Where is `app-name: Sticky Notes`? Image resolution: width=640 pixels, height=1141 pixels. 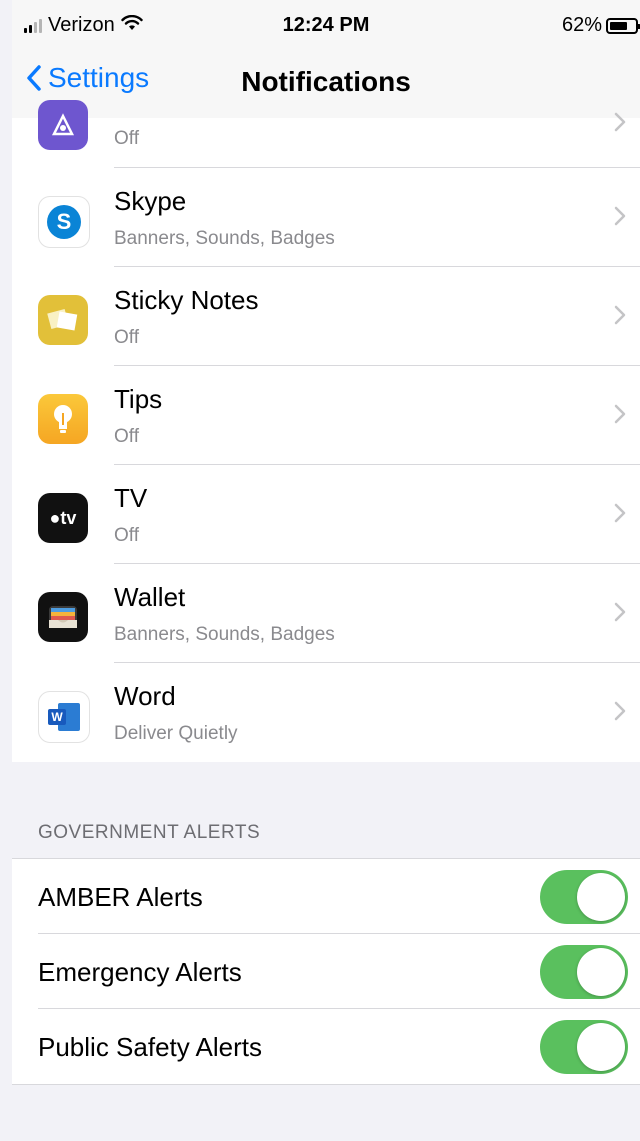
app-name: Sticky Notes is located at coordinates (186, 300).